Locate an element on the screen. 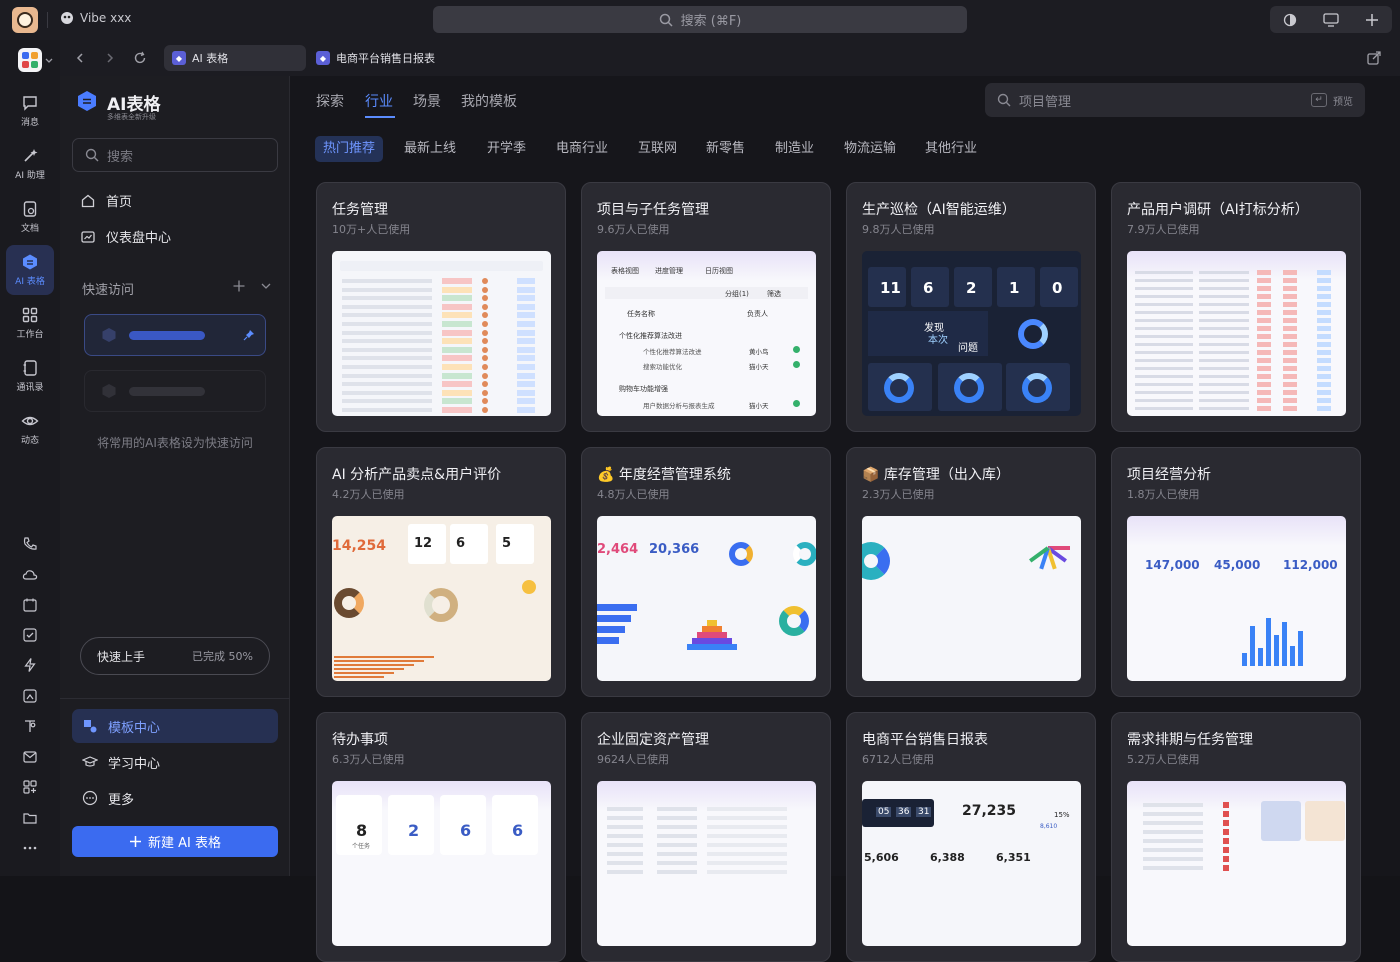  plus-icon is located at coordinates (1372, 20).